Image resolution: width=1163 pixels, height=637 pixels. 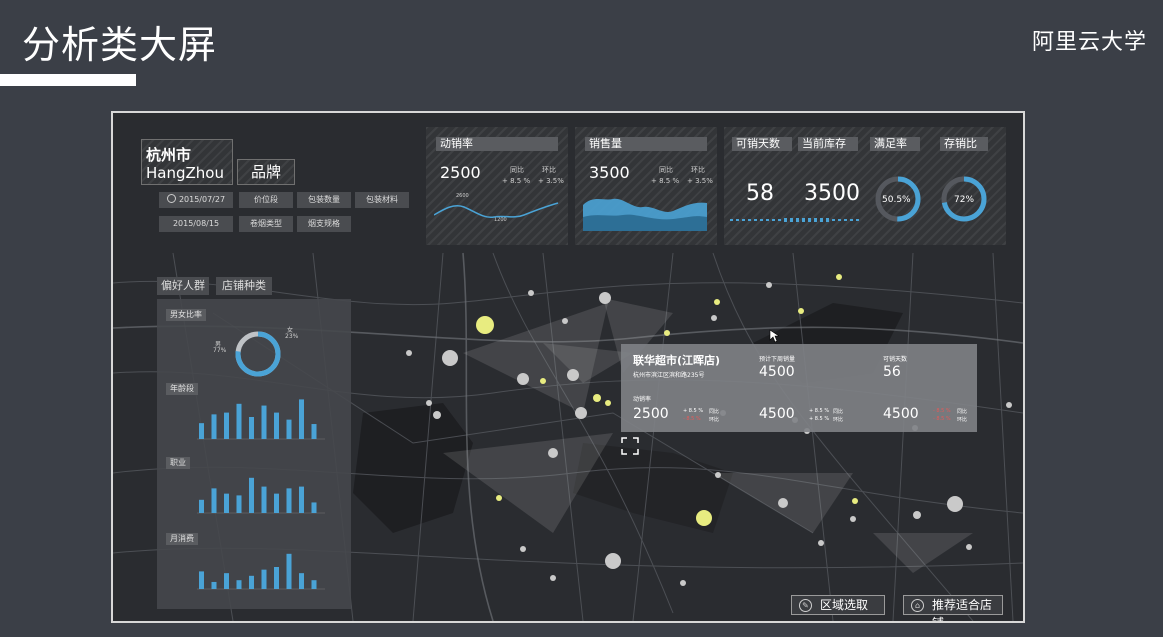 I want to click on kpi-sales-yoy-label: 同比, so click(x=666, y=170).